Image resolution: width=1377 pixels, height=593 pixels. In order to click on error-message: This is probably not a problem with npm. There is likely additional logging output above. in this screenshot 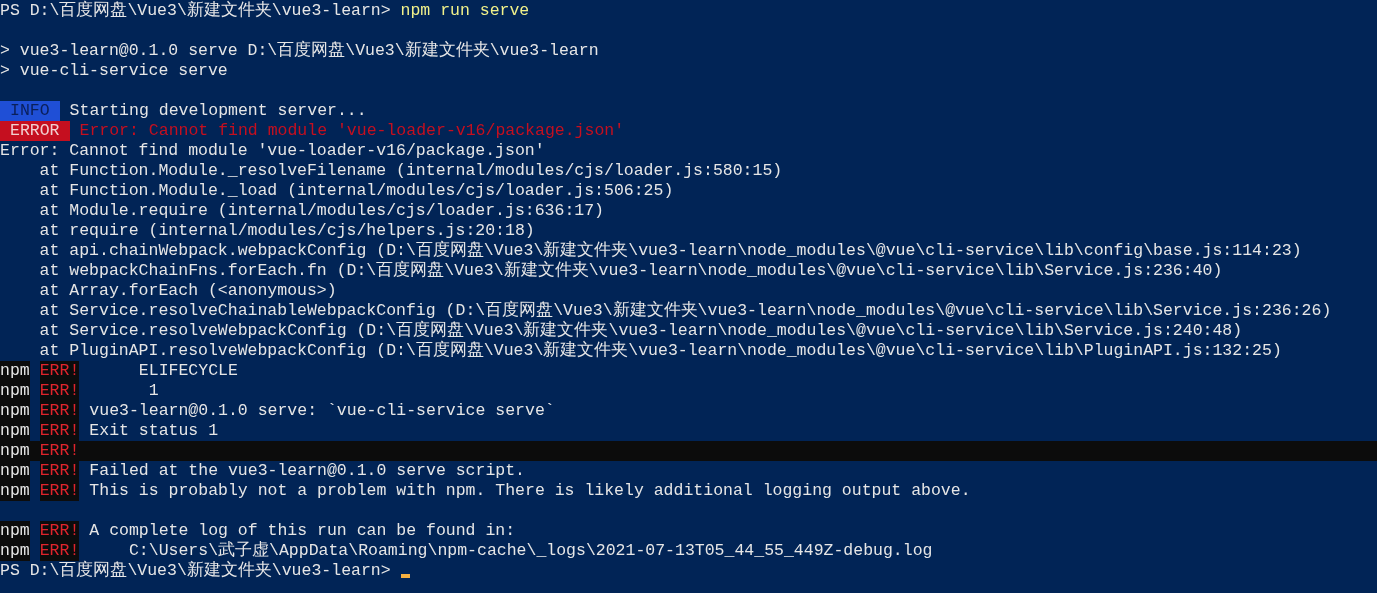, I will do `click(530, 491)`.